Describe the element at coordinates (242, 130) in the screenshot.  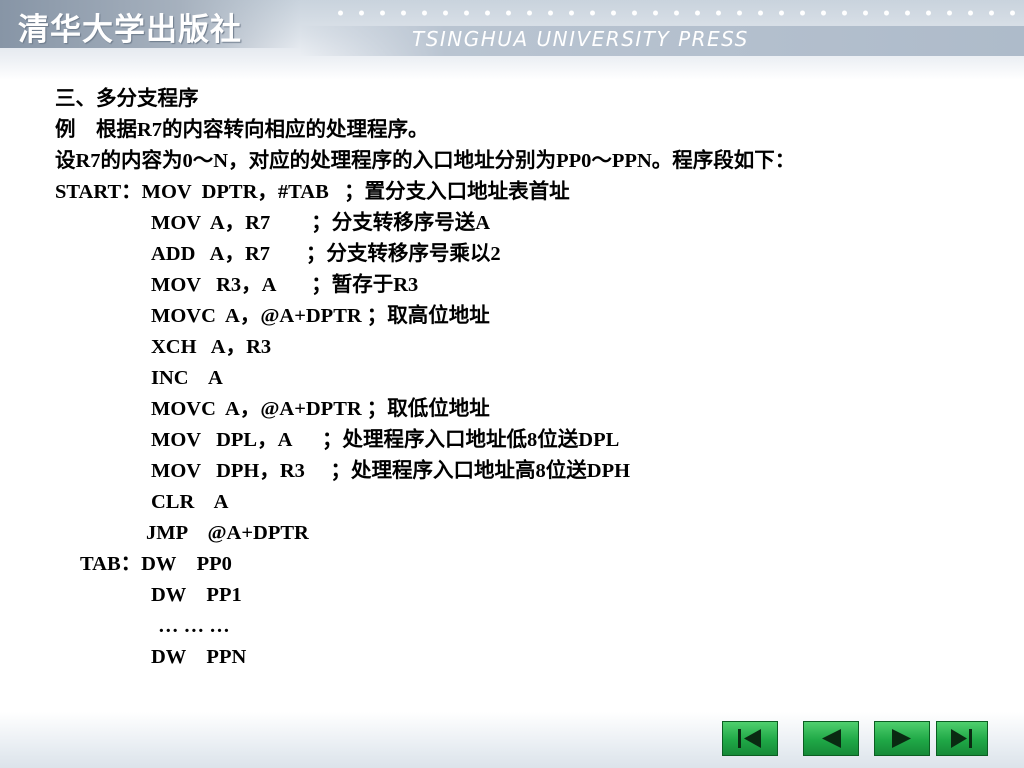
I see `example-statement: 例 根据R7的内容转向相应的处理程序。` at that location.